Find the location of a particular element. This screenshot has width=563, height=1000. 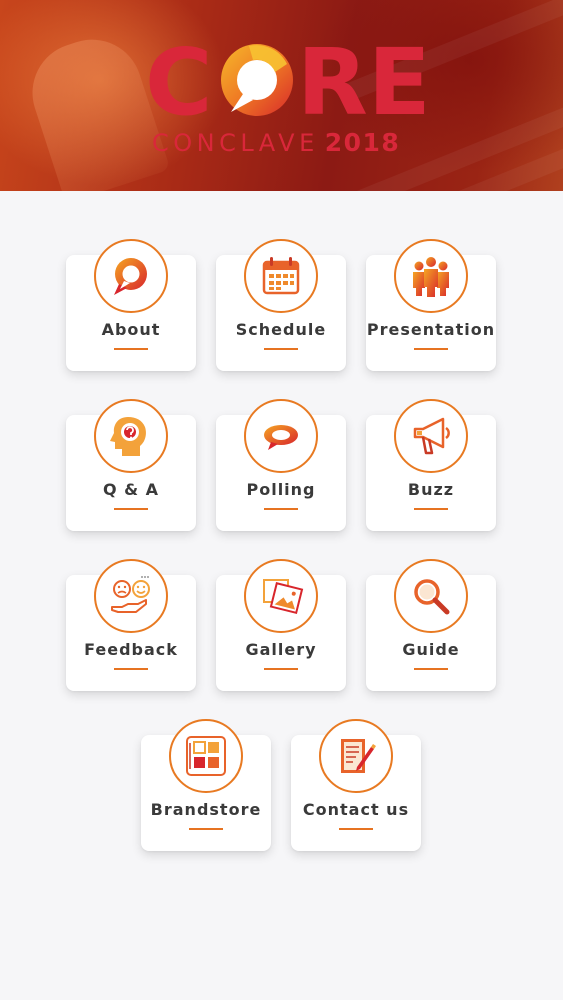

tile-label: Buzz is located at coordinates (431, 489).